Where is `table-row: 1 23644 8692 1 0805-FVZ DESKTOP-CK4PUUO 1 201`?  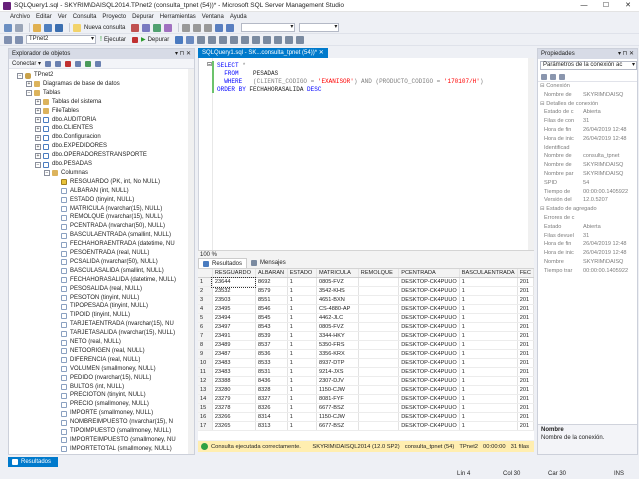
table-row: 1 23644 8692 1 0805-FVZ DESKTOP-CK4PUUO 1 201 is located at coordinates (366, 282).